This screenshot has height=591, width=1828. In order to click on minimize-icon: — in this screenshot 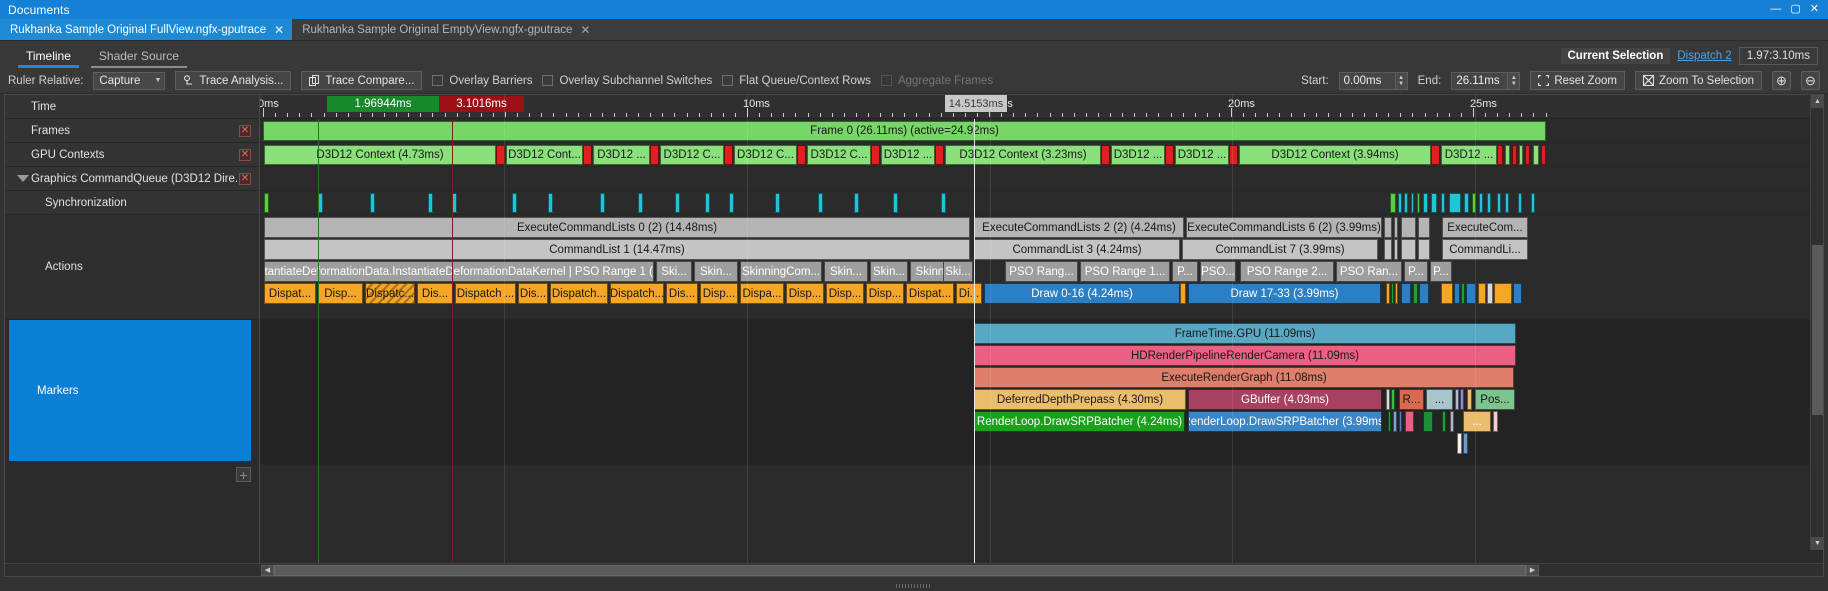, I will do `click(1775, 9)`.